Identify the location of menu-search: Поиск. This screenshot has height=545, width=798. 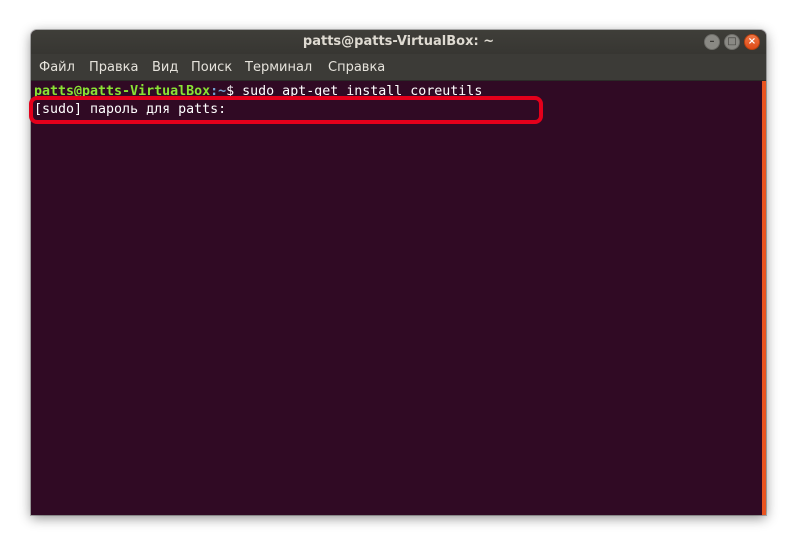
(211, 68).